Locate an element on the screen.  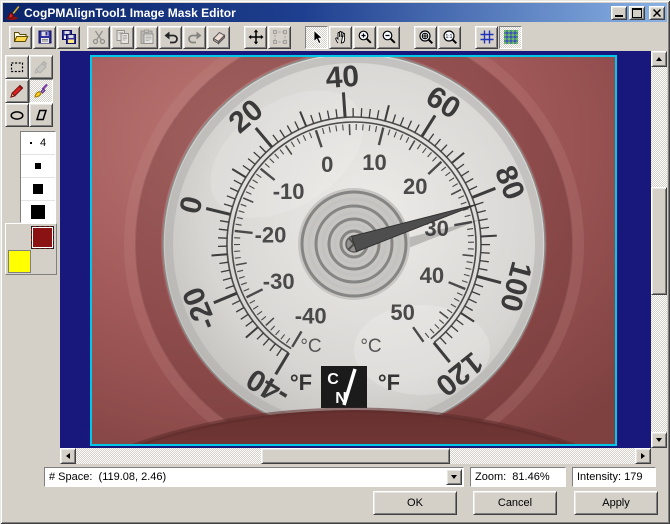
brush-size-1: 4 is located at coordinates (38, 143).